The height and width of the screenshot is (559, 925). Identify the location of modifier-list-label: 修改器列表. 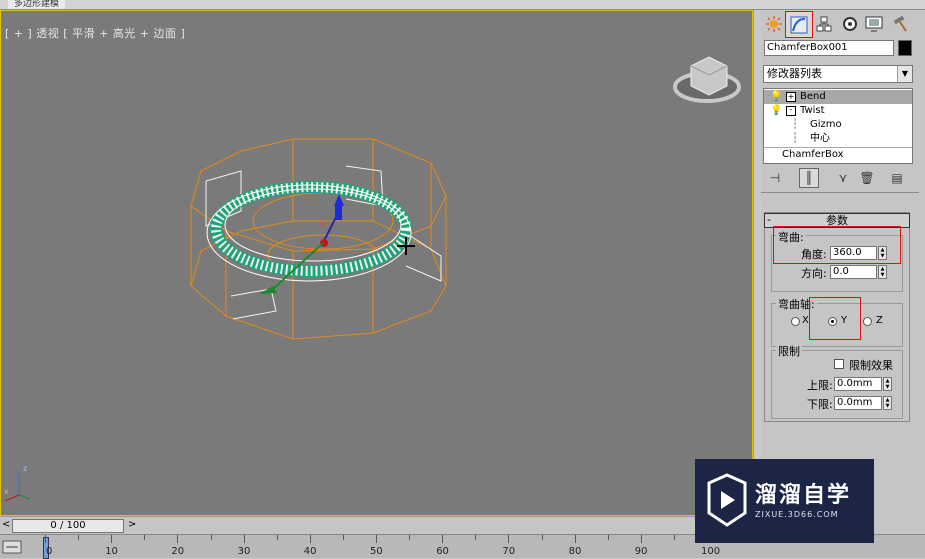
(794, 73).